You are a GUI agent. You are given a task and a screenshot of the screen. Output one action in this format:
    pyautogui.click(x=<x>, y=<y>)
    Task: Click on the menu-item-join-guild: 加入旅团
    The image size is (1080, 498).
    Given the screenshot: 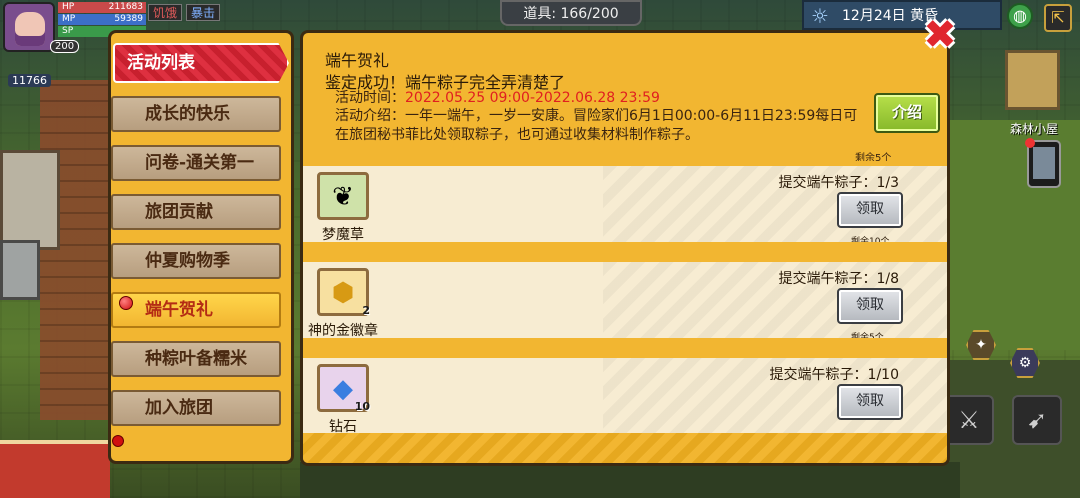 What is the action you would take?
    pyautogui.click(x=196, y=408)
    